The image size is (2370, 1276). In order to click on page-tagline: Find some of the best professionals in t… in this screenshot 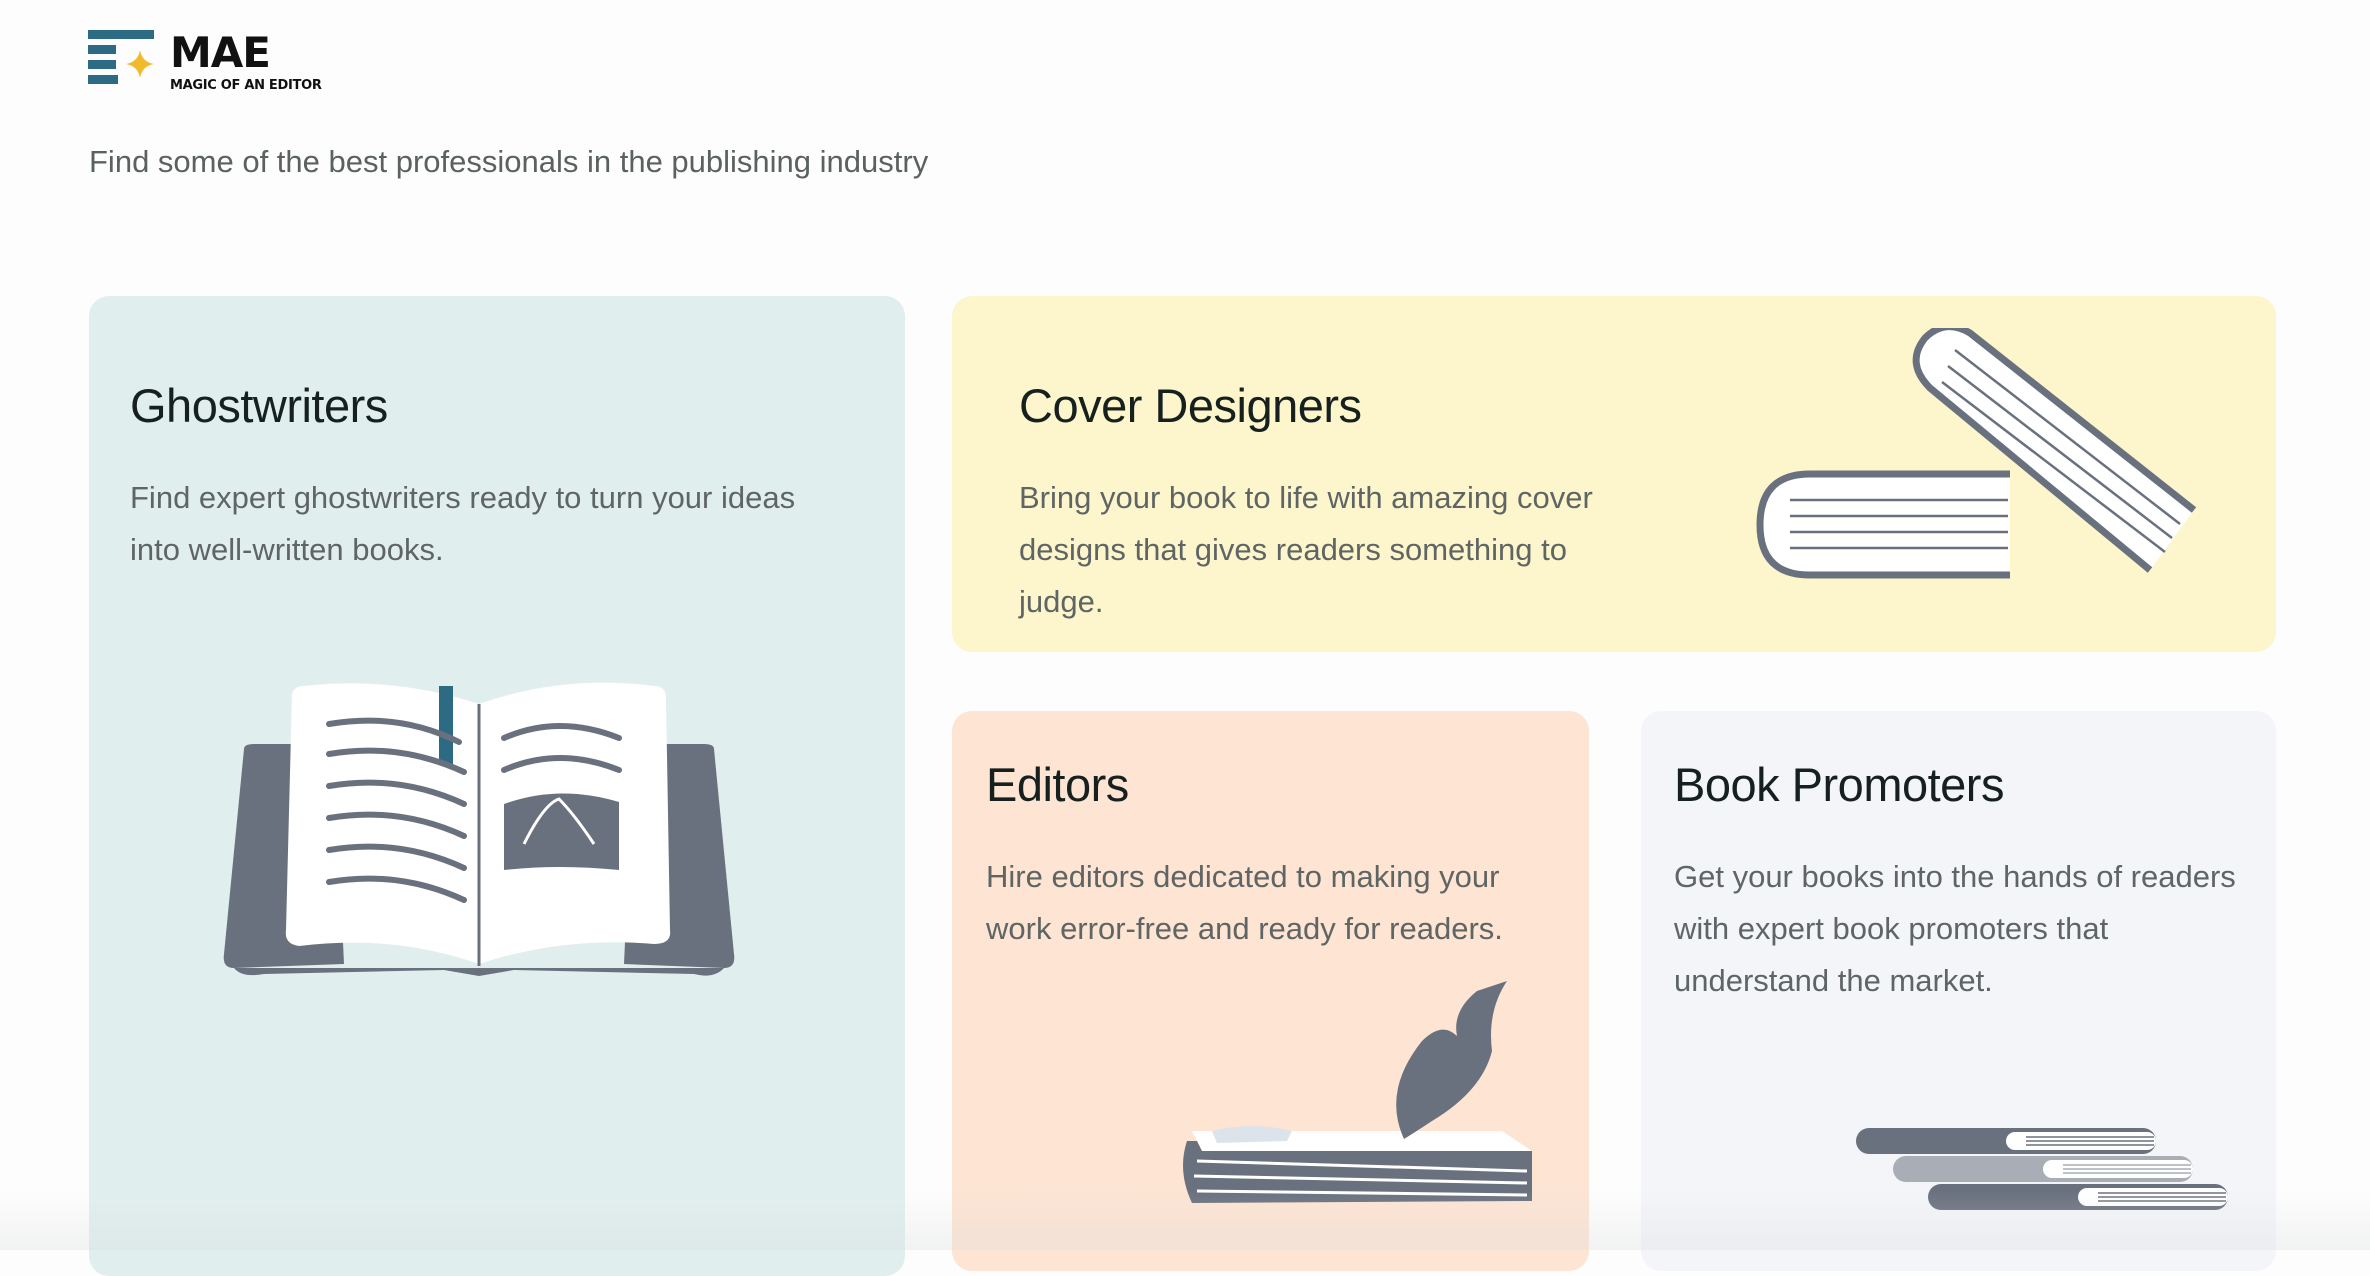, I will do `click(509, 161)`.